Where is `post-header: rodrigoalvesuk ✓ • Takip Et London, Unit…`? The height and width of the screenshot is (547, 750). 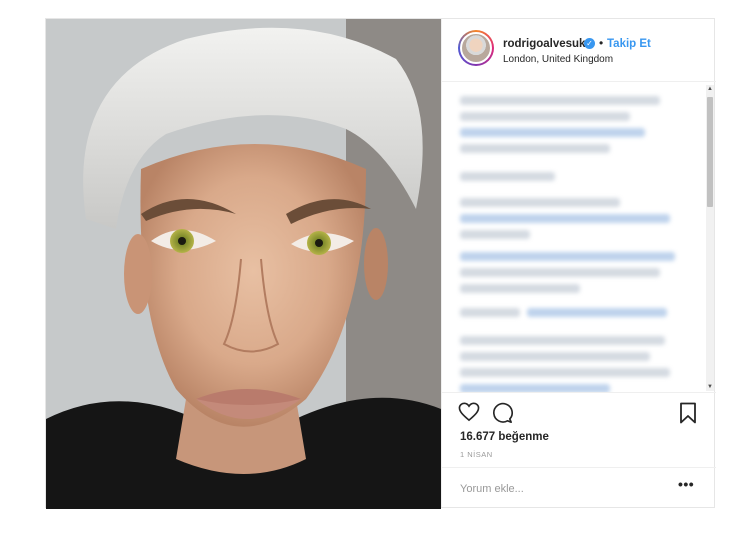 post-header: rodrigoalvesuk ✓ • Takip Et London, Unit… is located at coordinates (579, 50).